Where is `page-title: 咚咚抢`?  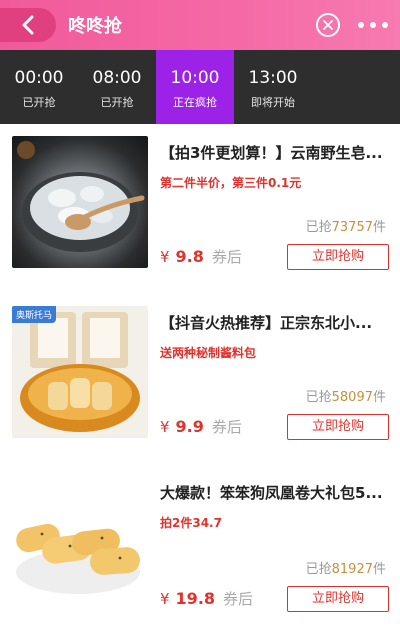 page-title: 咚咚抢 is located at coordinates (95, 26).